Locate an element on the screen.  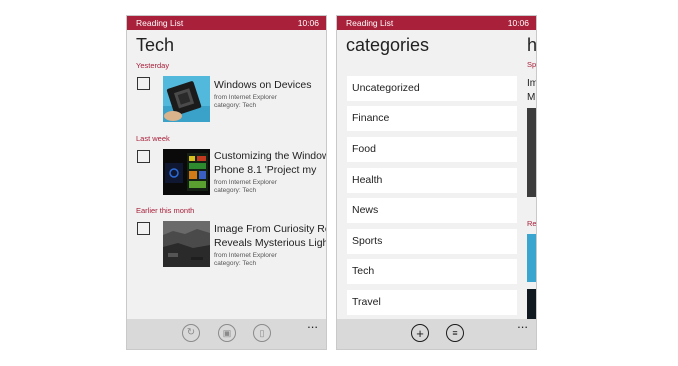
list-icon: ≡ is located at coordinates (455, 332).